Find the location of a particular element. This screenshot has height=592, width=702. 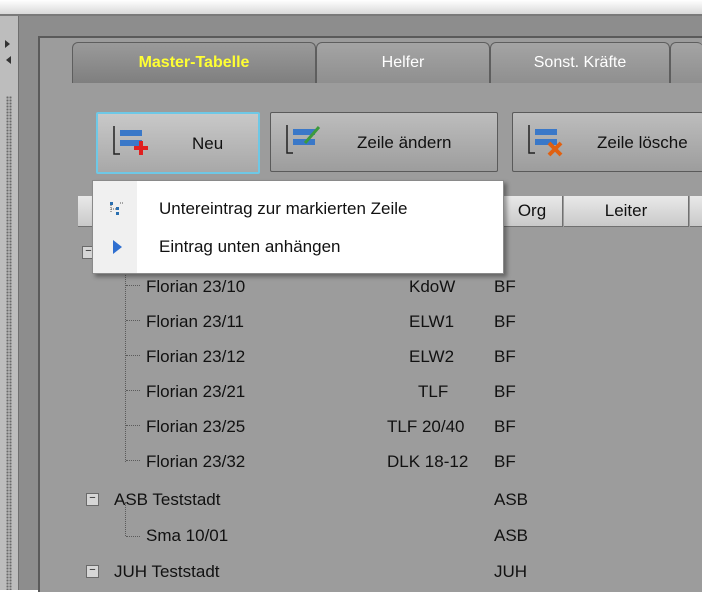

cell-type: KdoW is located at coordinates (432, 286).